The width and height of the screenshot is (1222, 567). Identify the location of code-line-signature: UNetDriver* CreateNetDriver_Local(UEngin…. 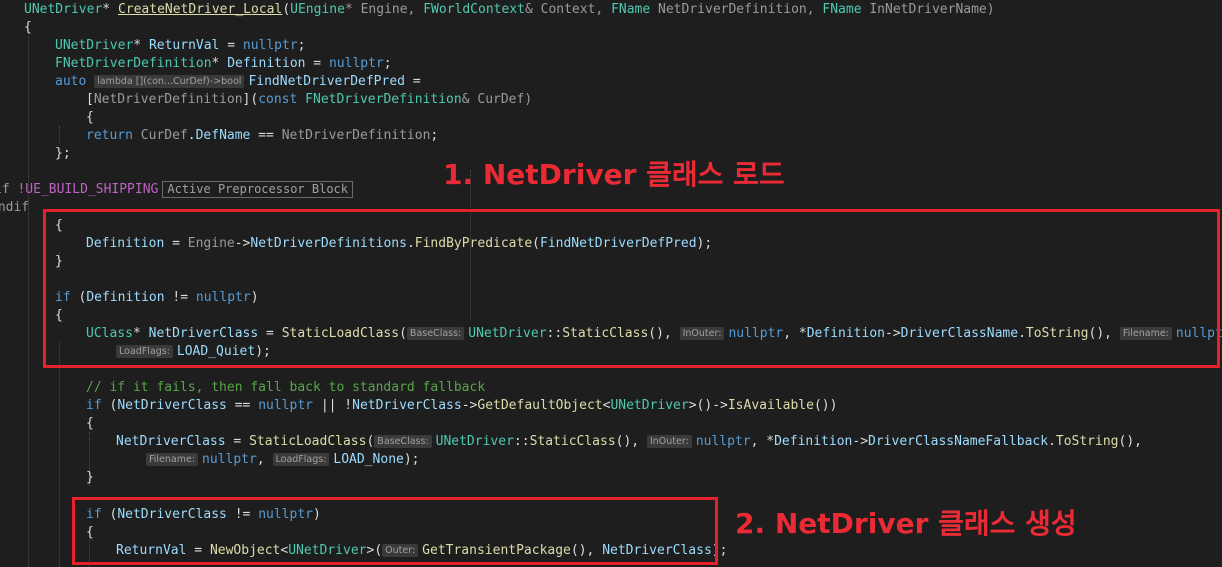
(509, 9).